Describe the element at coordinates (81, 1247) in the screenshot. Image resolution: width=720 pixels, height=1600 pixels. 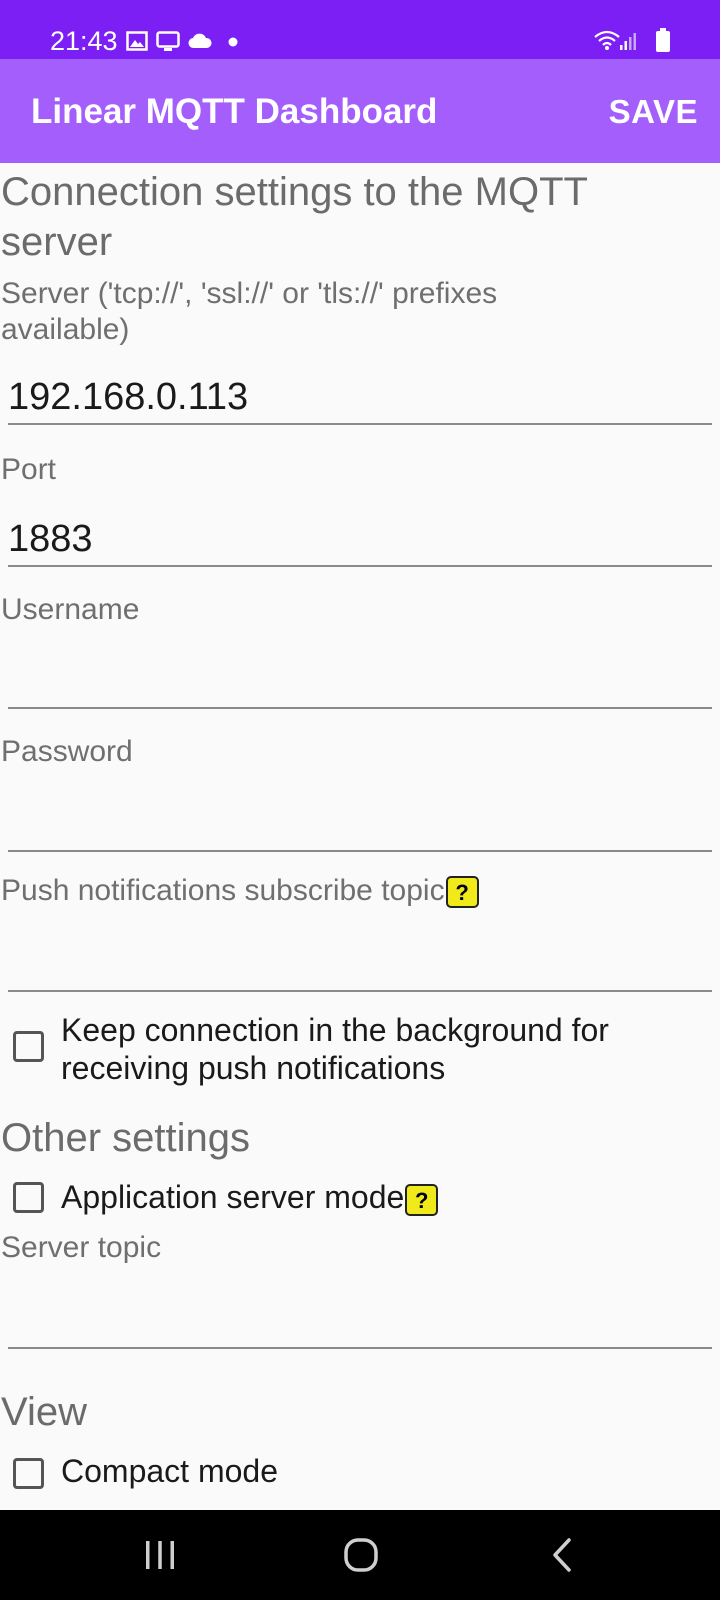
I see `server-topic-label: Server topic` at that location.